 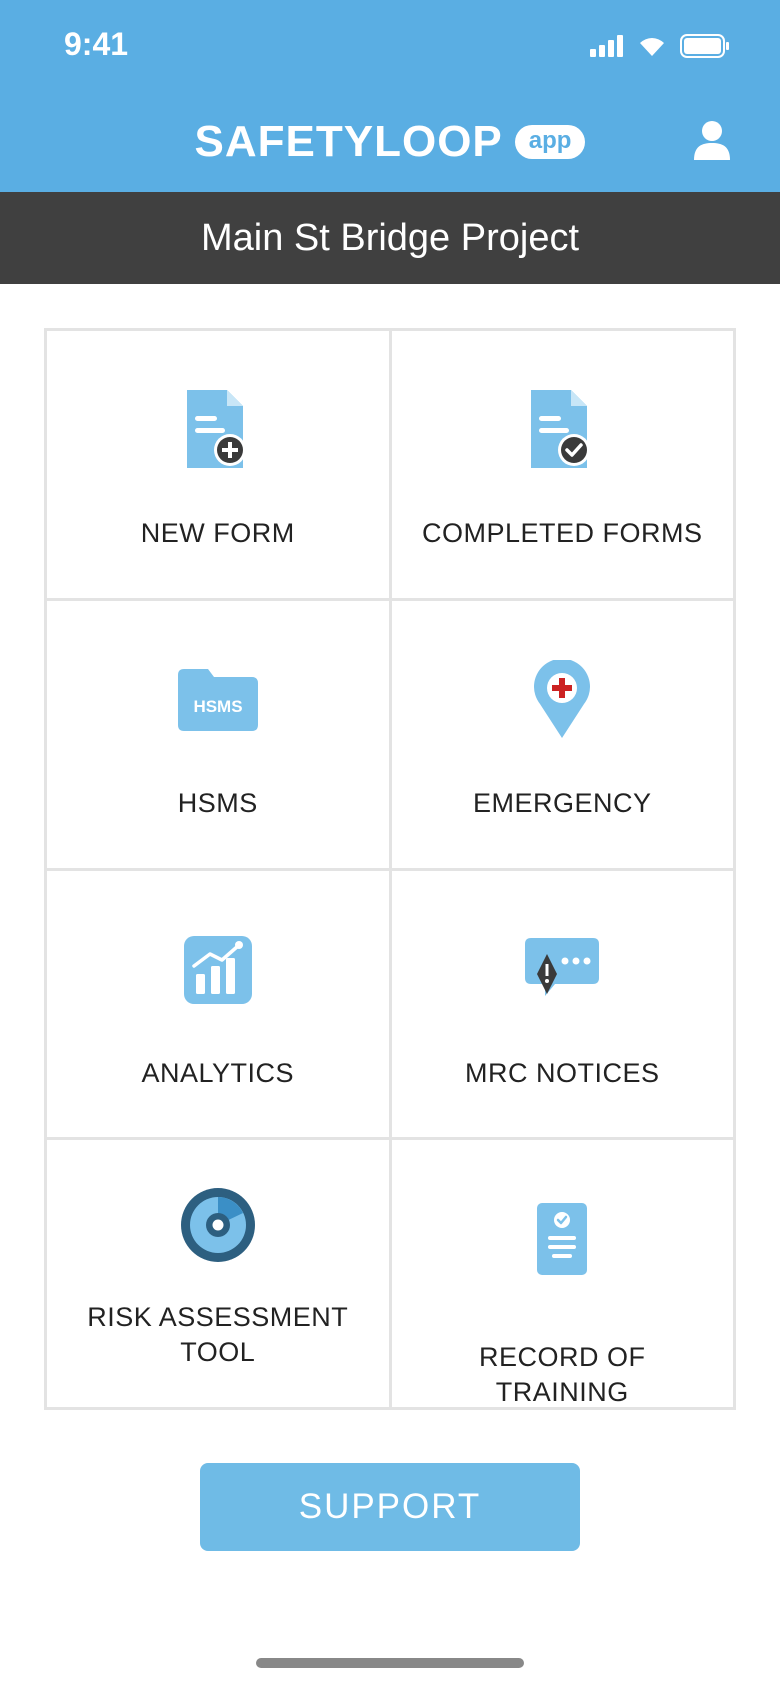 What do you see at coordinates (218, 1072) in the screenshot?
I see `tile-label: ANALYTICS` at bounding box center [218, 1072].